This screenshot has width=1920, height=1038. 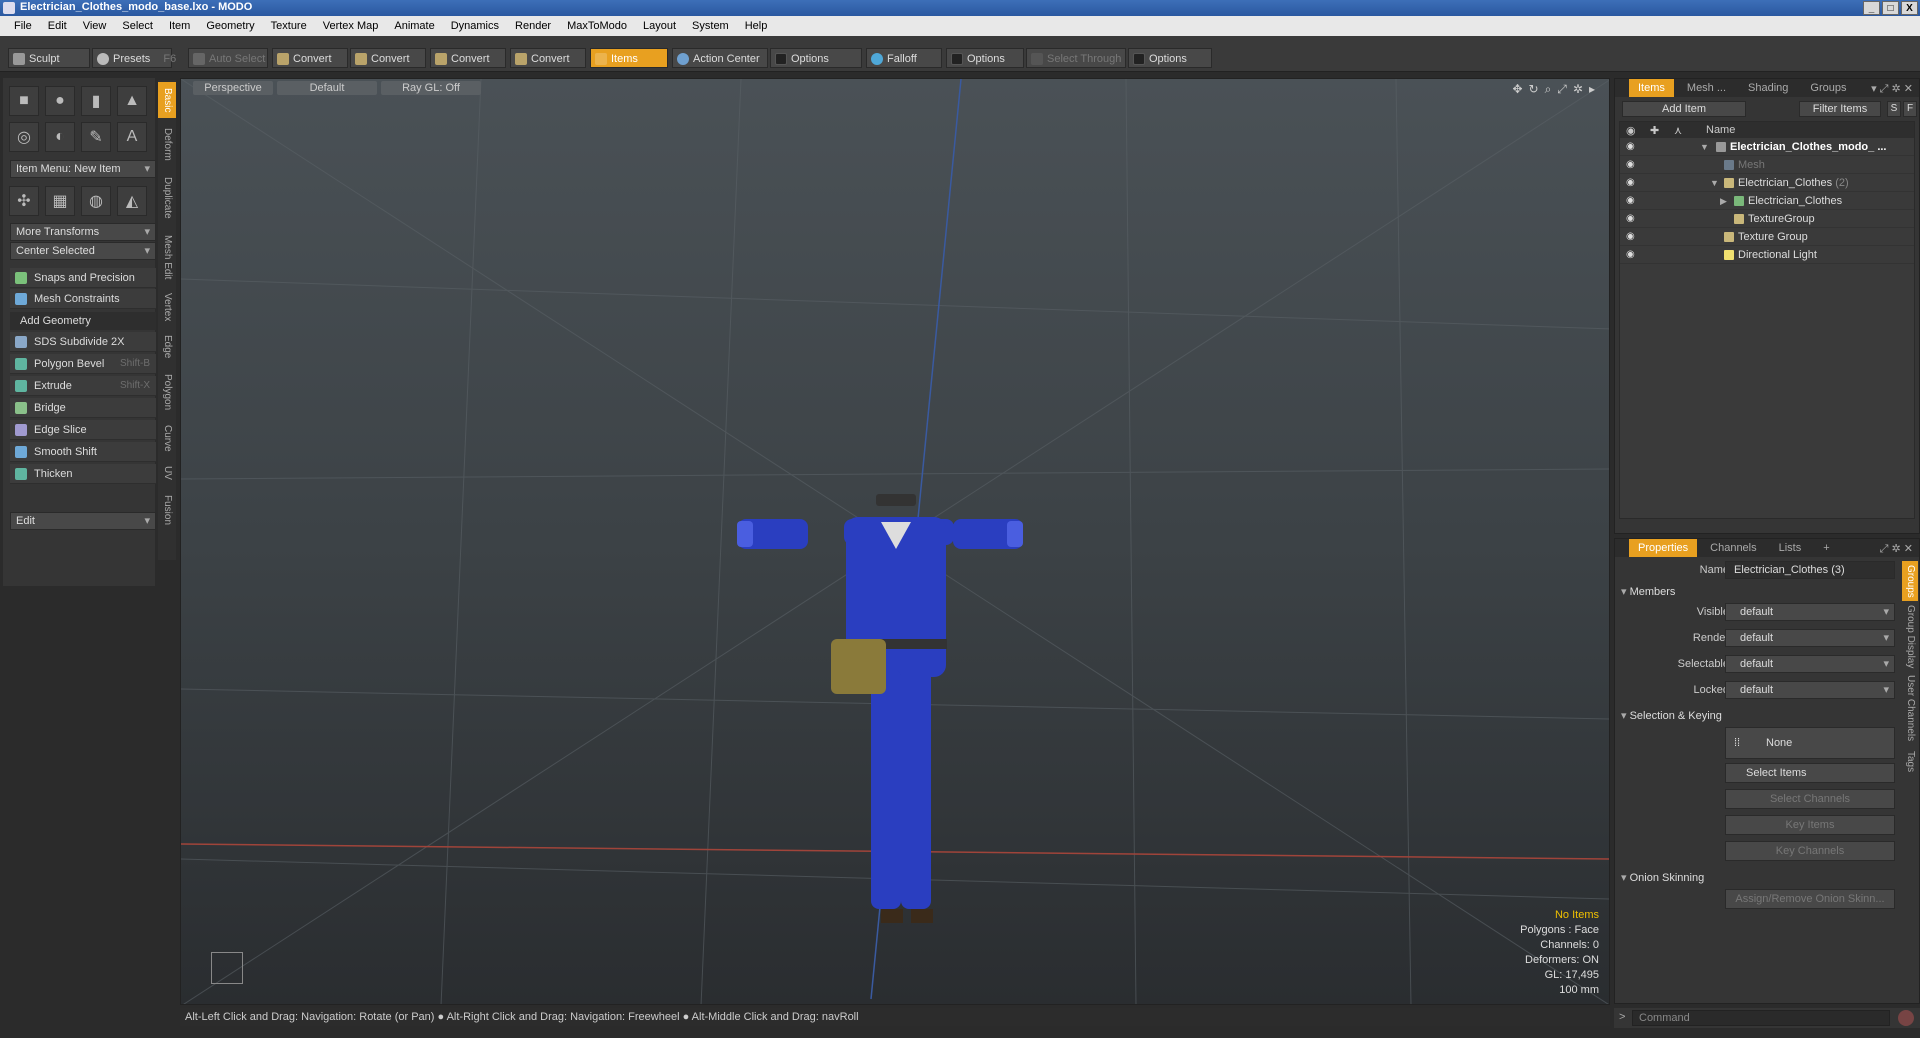 What do you see at coordinates (83, 474) in the screenshot?
I see `thicken-button: Thicken` at bounding box center [83, 474].